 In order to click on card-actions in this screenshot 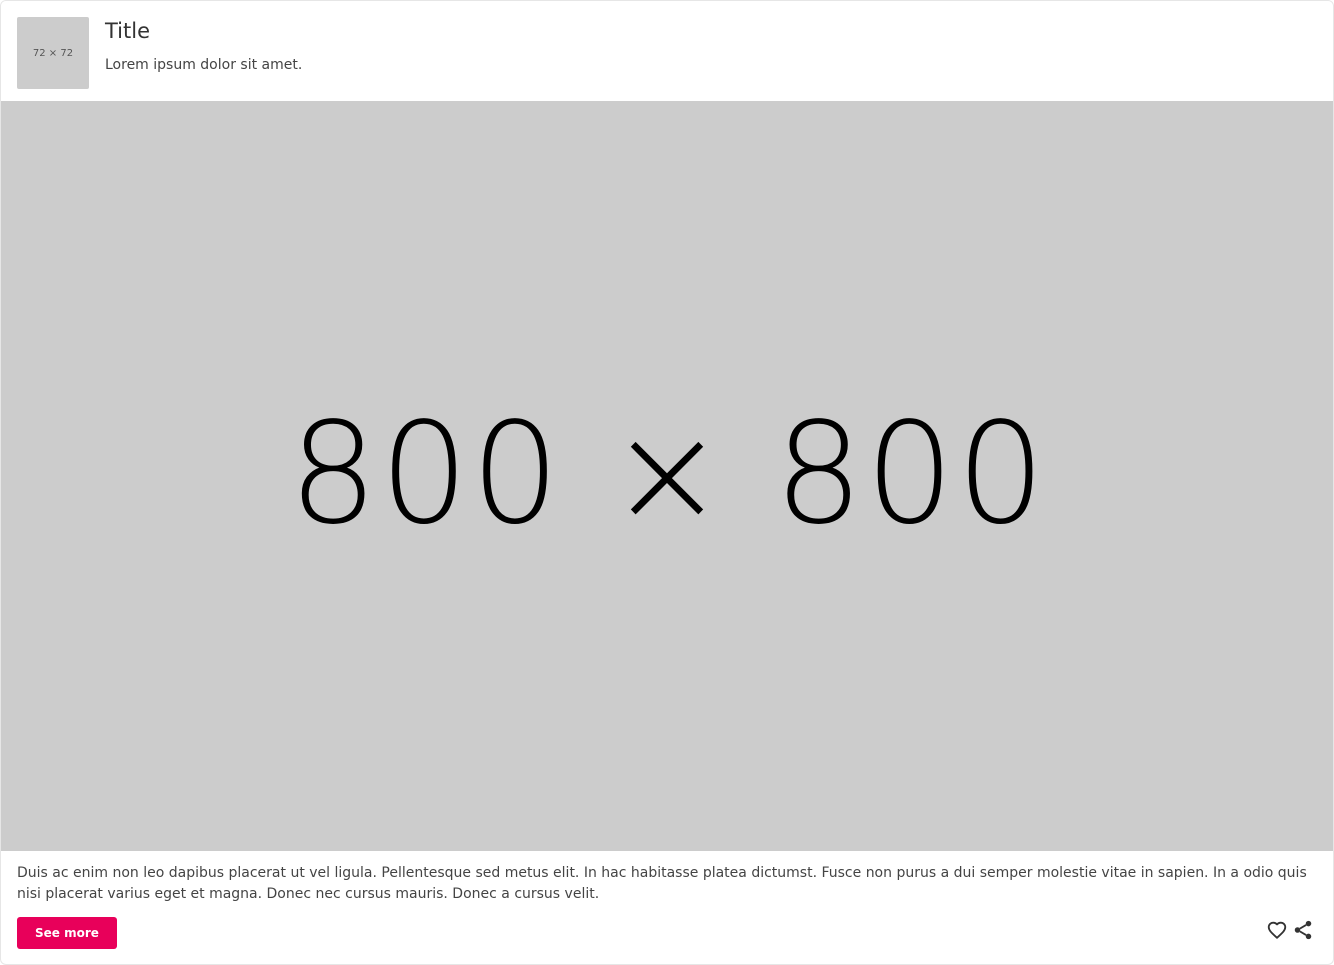, I will do `click(1290, 930)`.